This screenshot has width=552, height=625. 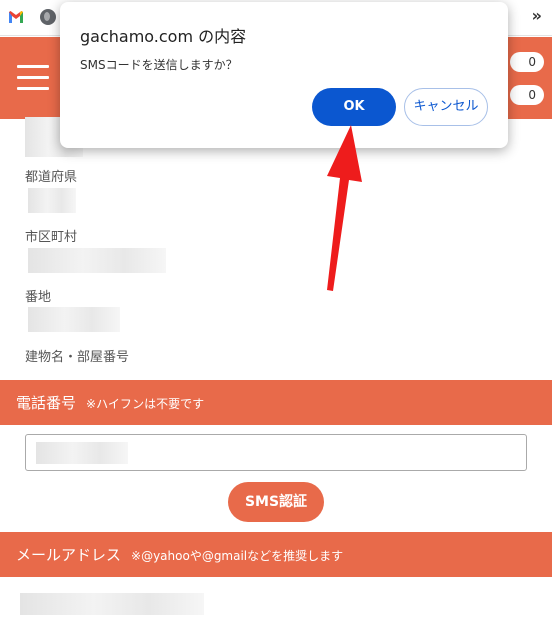 What do you see at coordinates (97, 260) in the screenshot?
I see `blurred-city-value` at bounding box center [97, 260].